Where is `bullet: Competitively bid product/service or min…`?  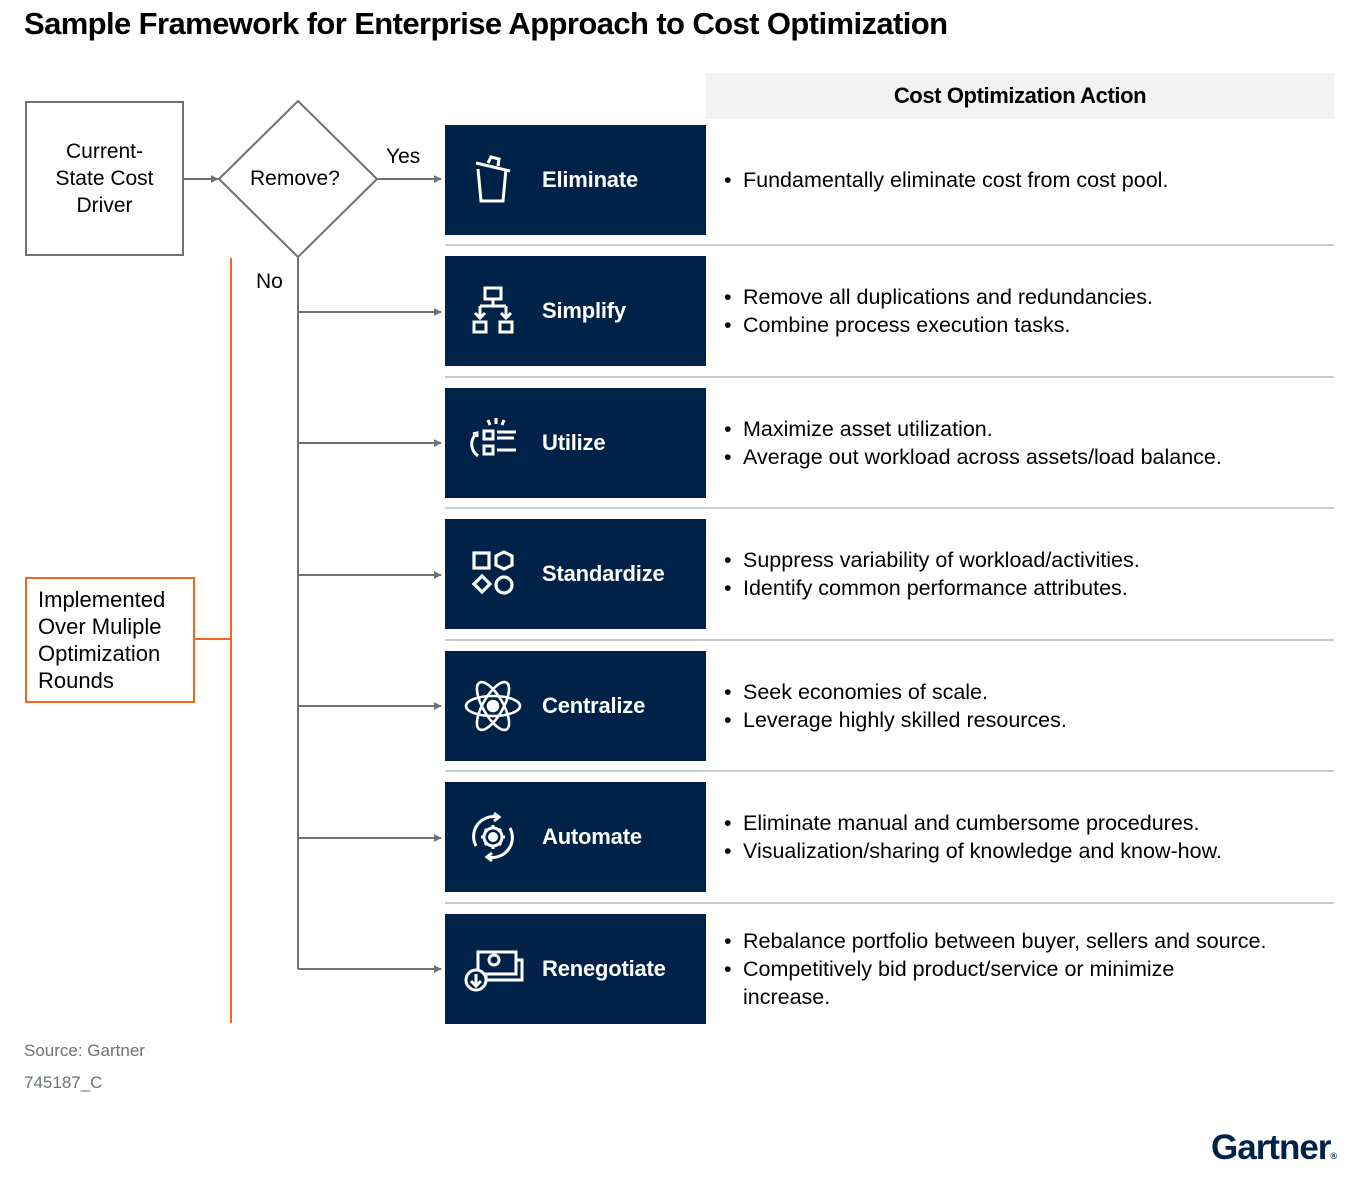 bullet: Competitively bid product/service or min… is located at coordinates (988, 983).